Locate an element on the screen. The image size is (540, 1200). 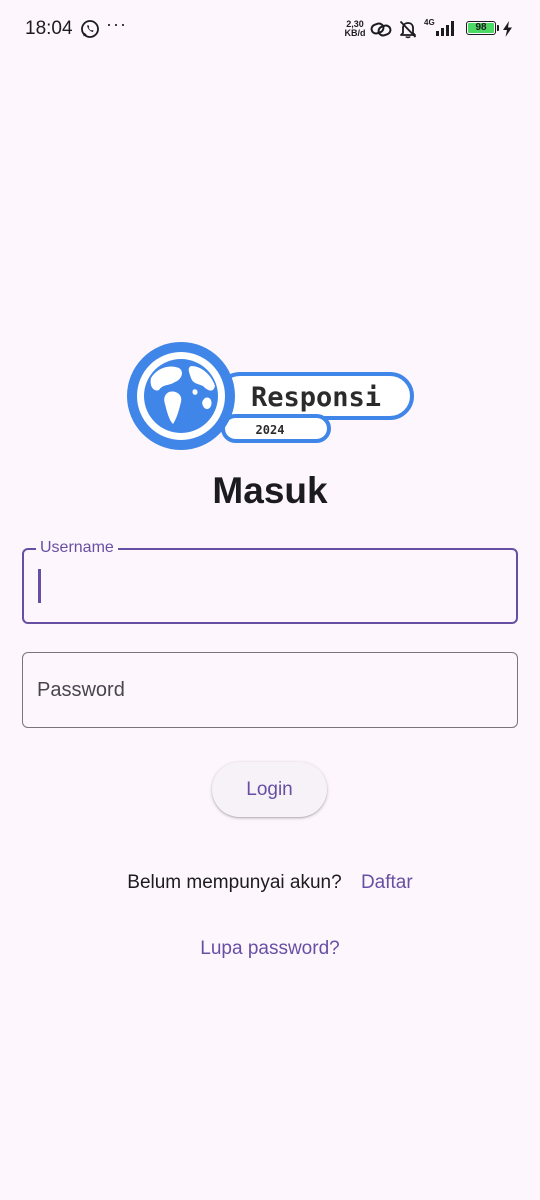
page-title: Masuk is located at coordinates (270, 490).